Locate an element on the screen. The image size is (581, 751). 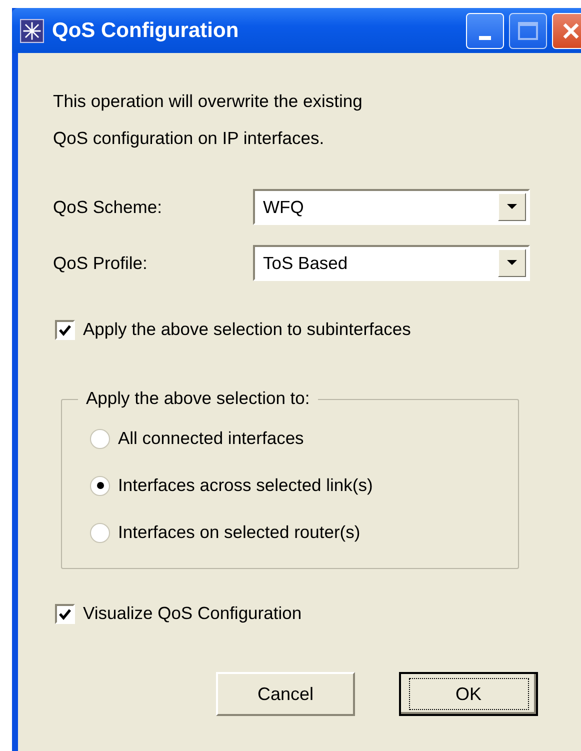
field-label: QoS Profile: is located at coordinates (100, 263).